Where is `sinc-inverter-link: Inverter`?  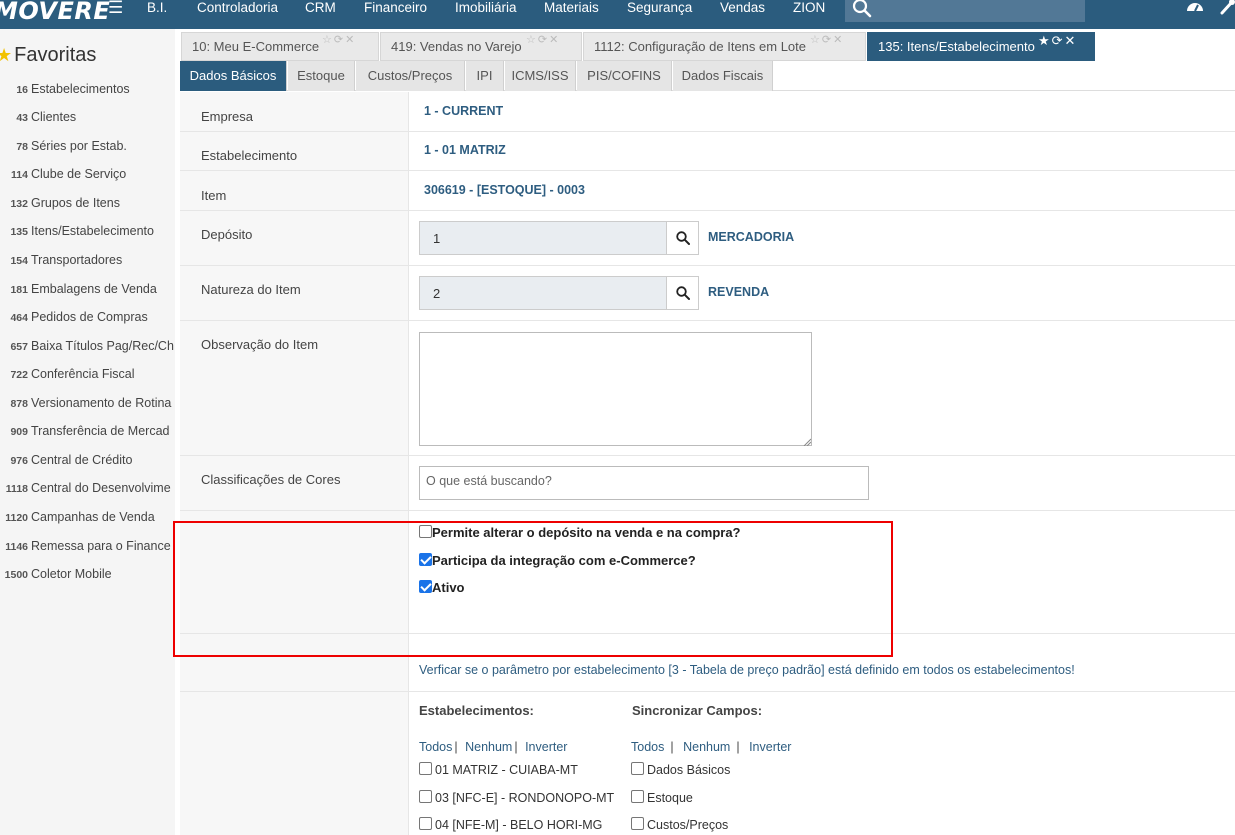
sinc-inverter-link: Inverter is located at coordinates (770, 747).